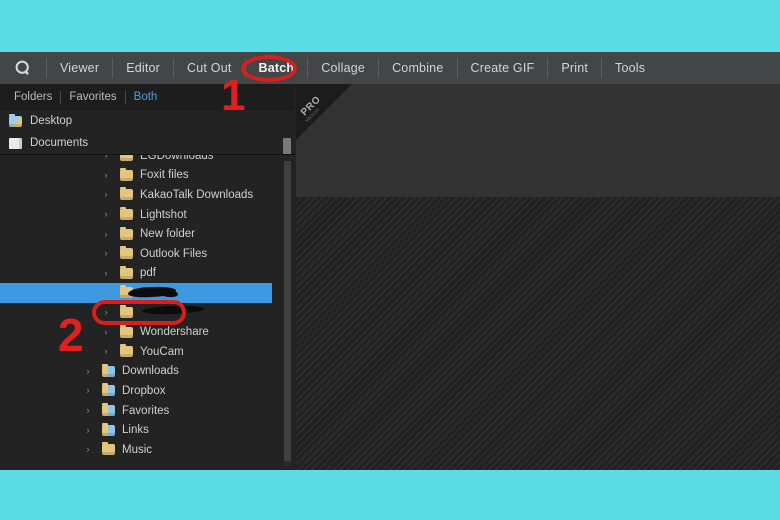 The width and height of the screenshot is (780, 520). I want to click on tree-row-label: EGDownloads, so click(177, 158).